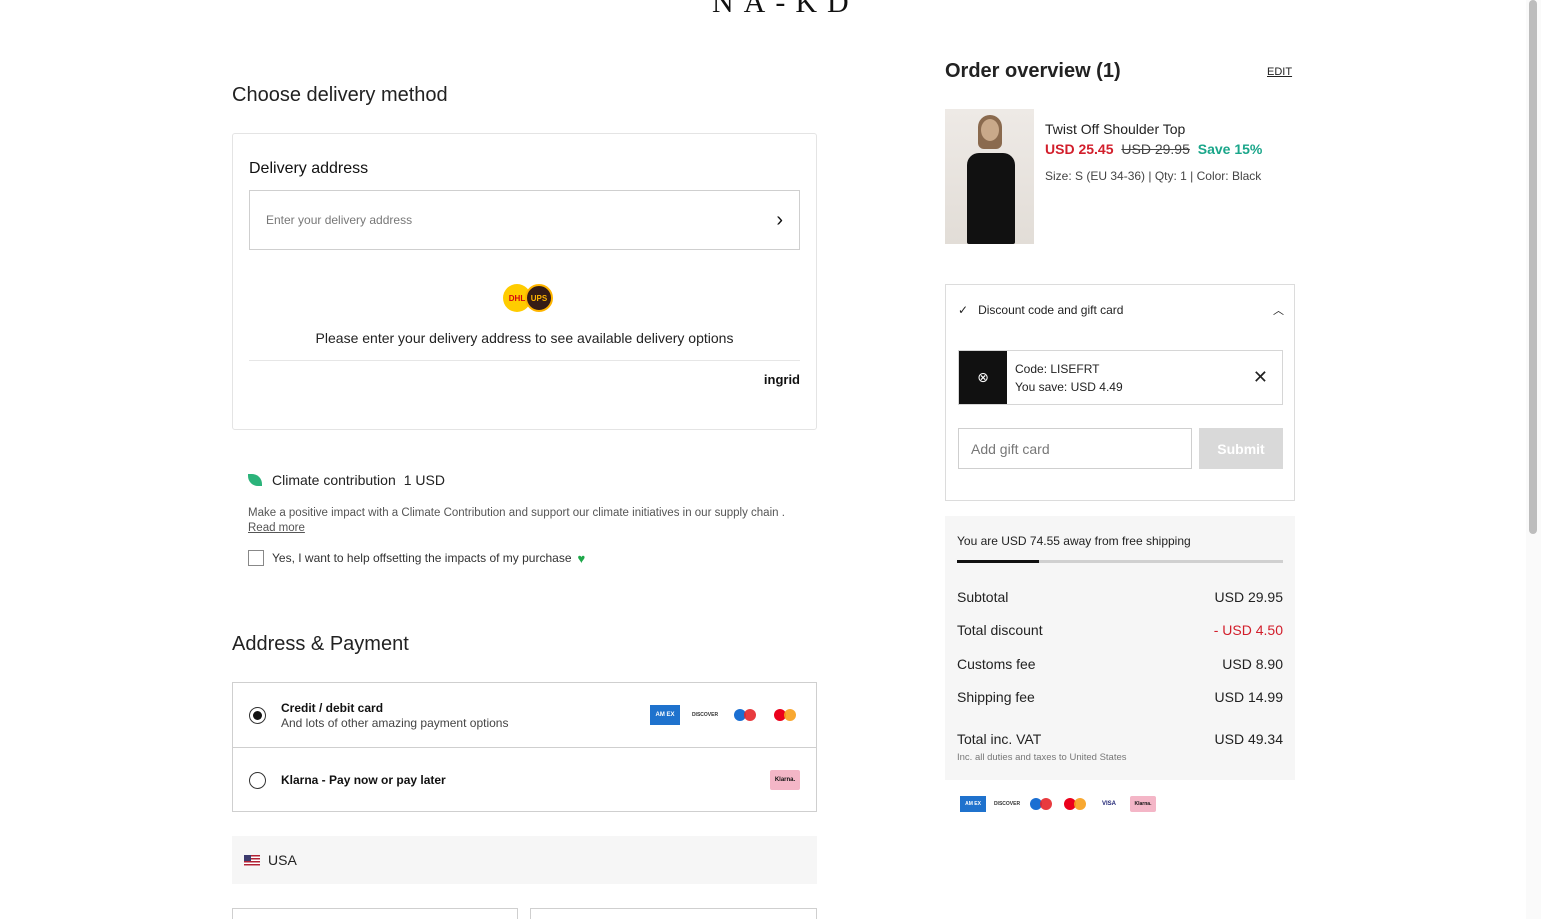  I want to click on country-value: USA, so click(282, 860).